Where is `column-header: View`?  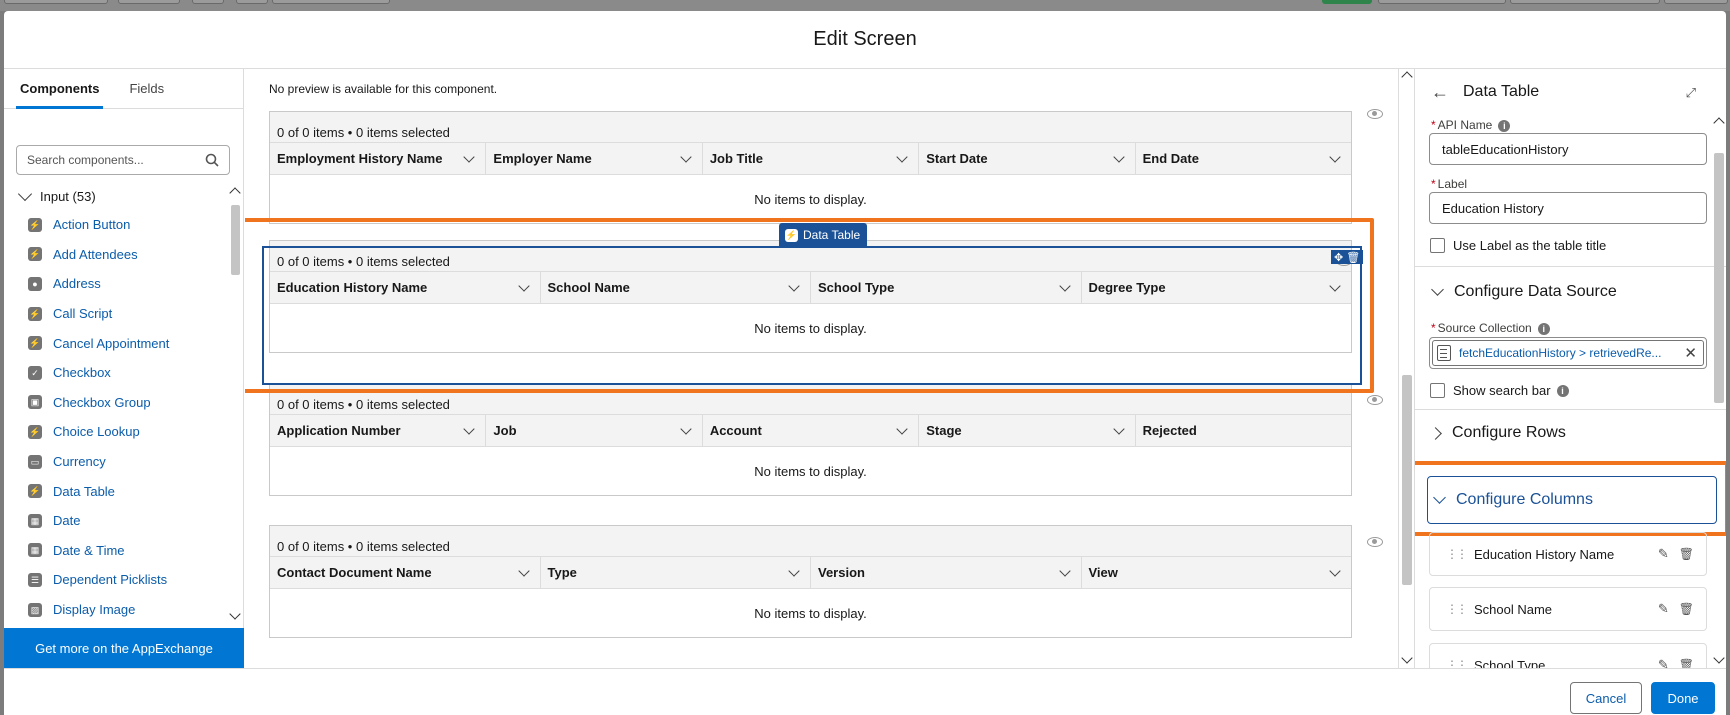
column-header: View is located at coordinates (1217, 572).